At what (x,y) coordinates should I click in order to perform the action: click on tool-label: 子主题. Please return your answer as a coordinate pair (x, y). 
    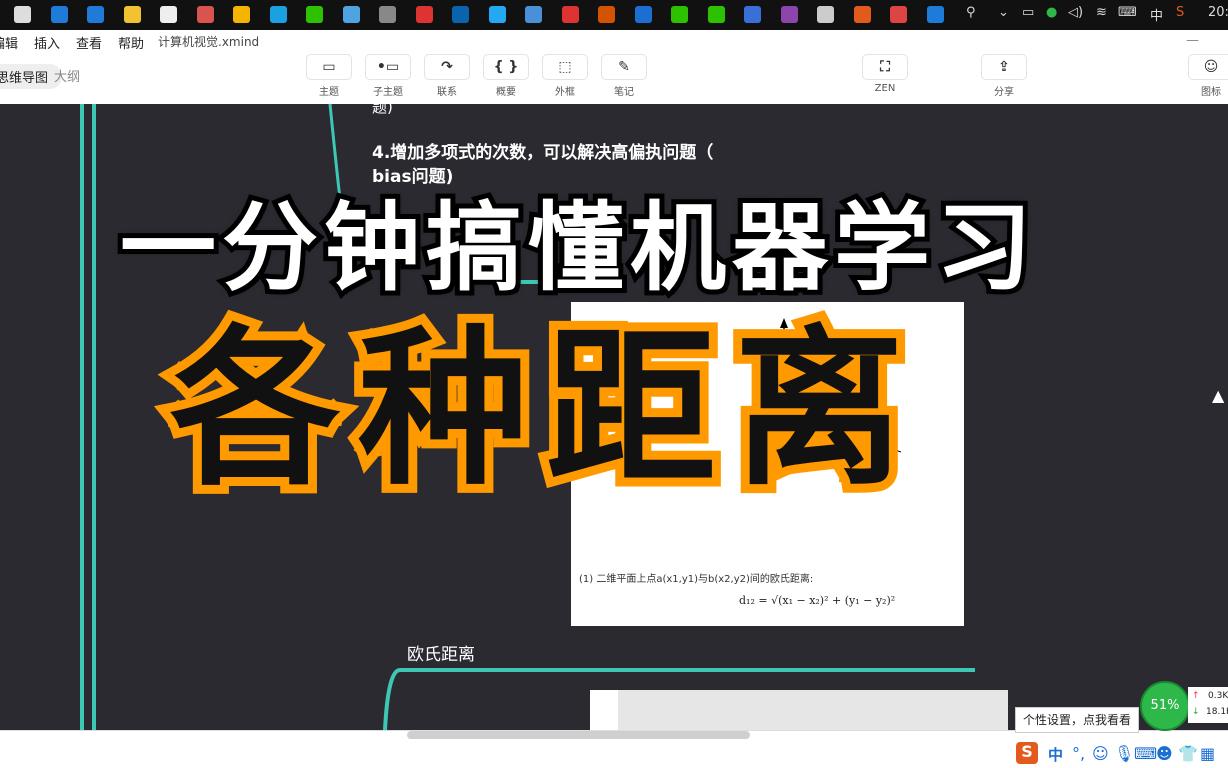
    Looking at the image, I should click on (388, 92).